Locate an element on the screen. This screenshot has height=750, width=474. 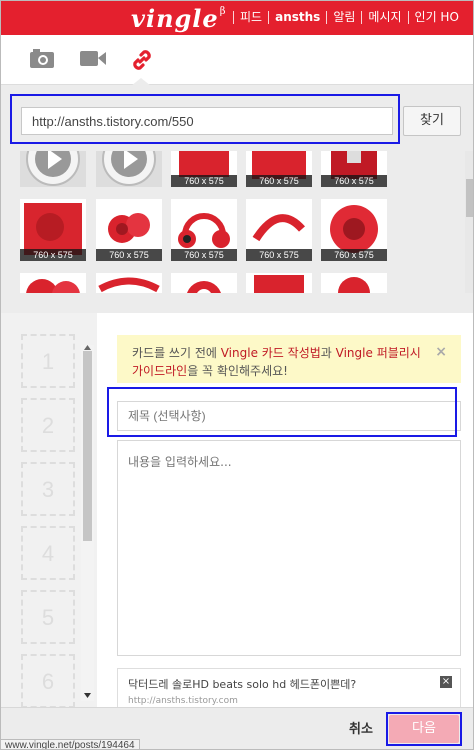
card-guide-link: Vingle 카드 작성법 is located at coordinates (271, 353).